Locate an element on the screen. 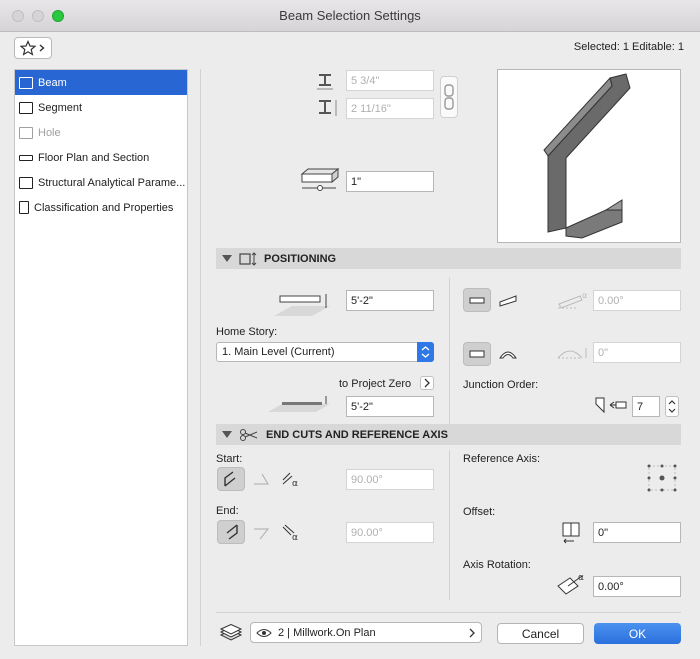 The width and height of the screenshot is (700, 659). positioning-section-header: POSITIONING is located at coordinates (448, 258).